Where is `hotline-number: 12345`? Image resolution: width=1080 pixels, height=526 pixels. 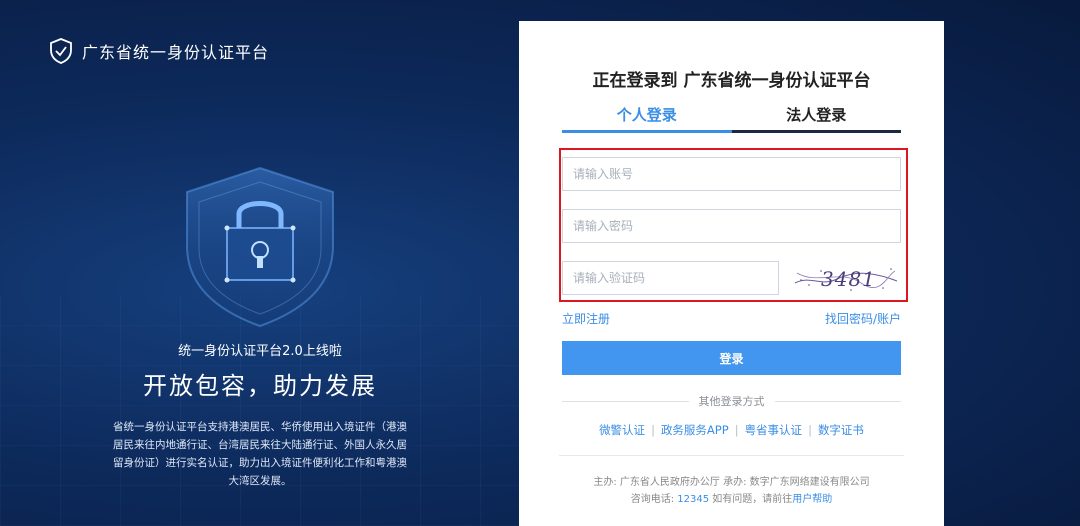 hotline-number: 12345 is located at coordinates (693, 499).